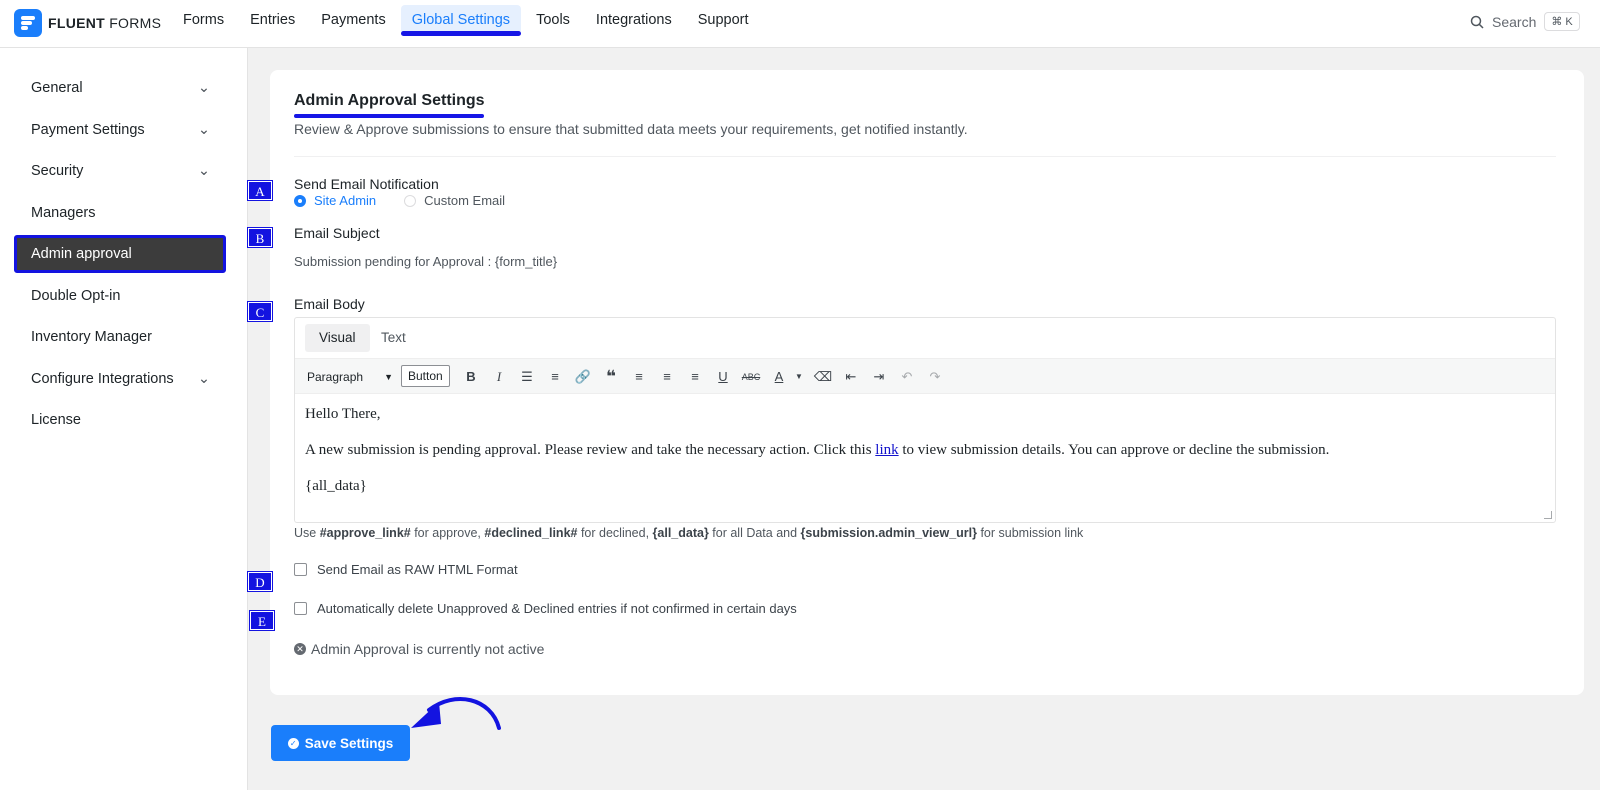 This screenshot has width=1600, height=790. Describe the element at coordinates (925, 338) in the screenshot. I see `editor-tabs: Visual Text` at that location.